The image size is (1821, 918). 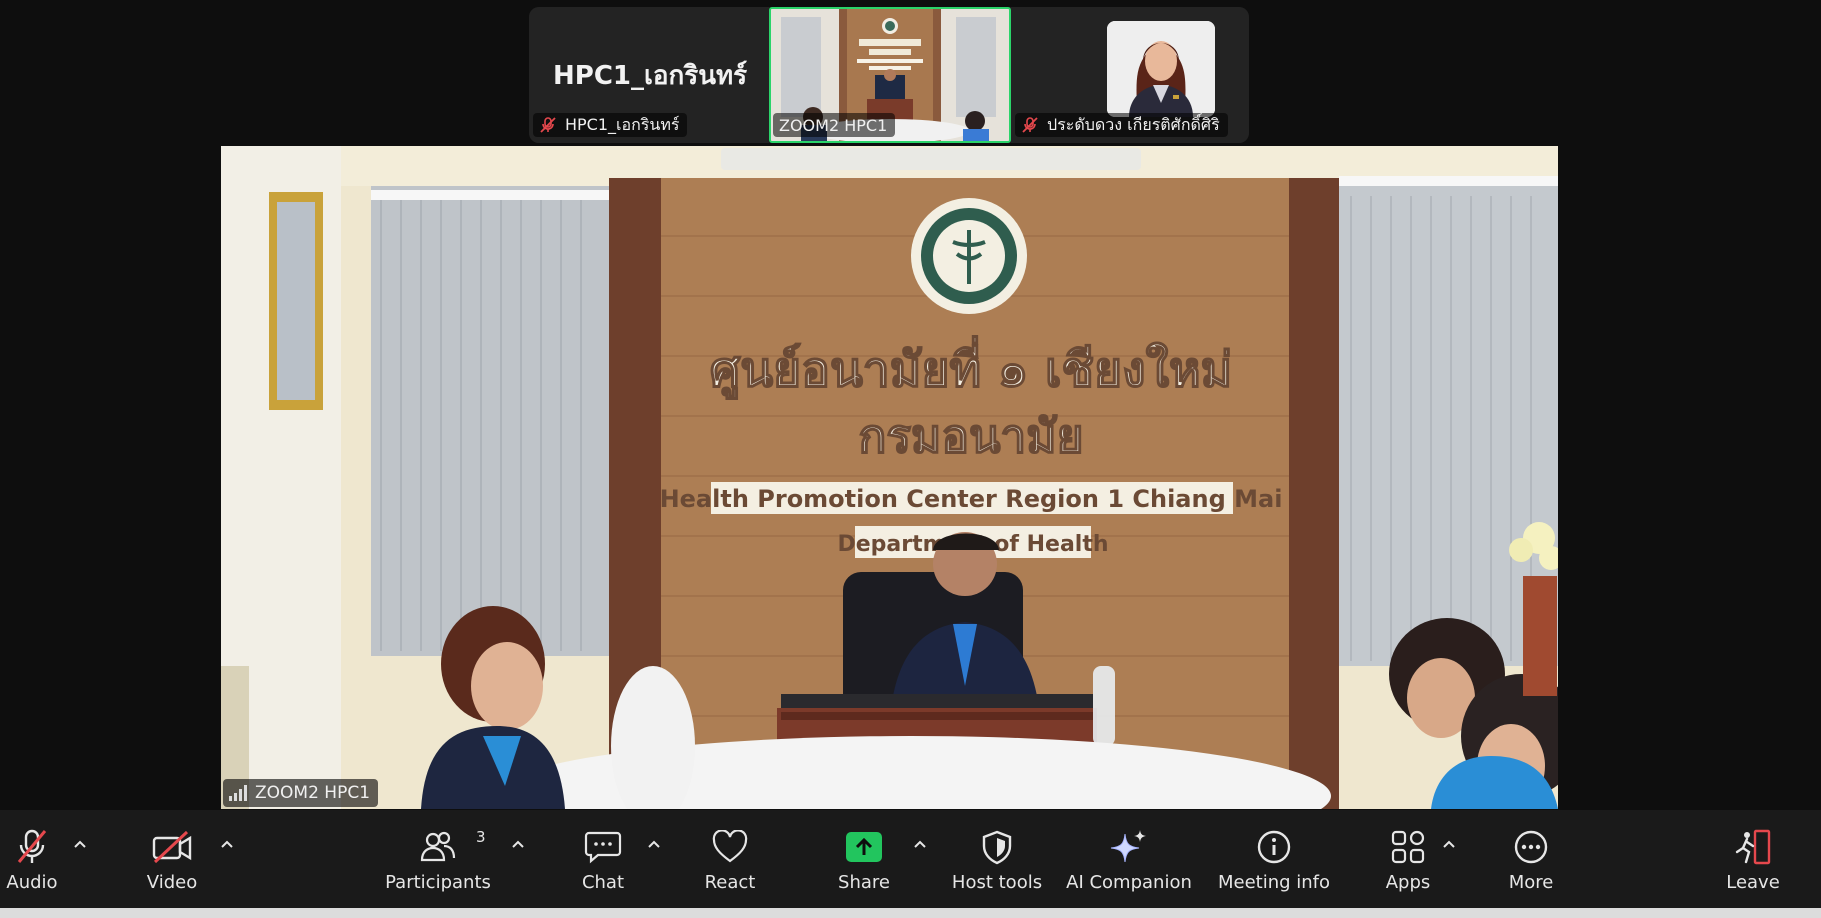 I want to click on connection-signal-icon, so click(x=238, y=793).